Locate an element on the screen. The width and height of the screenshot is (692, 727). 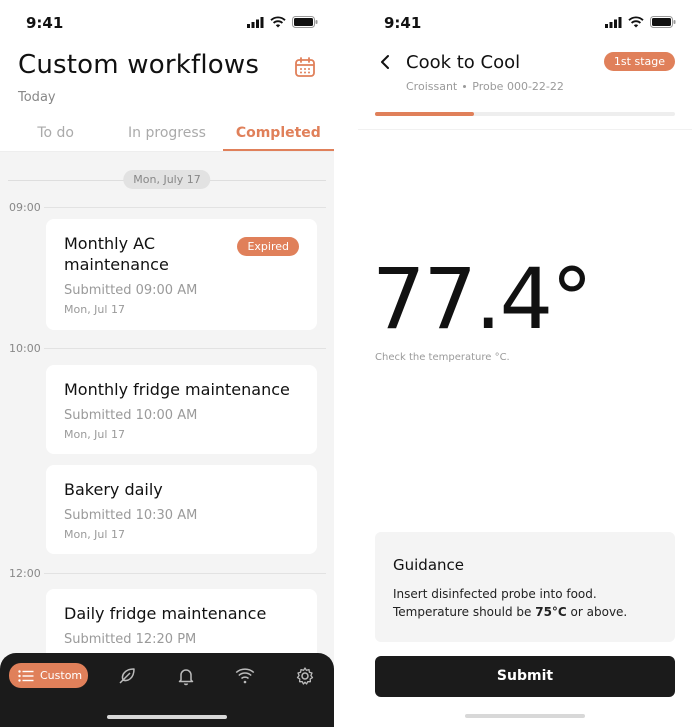
page-title: Custom workflows is located at coordinates (139, 65).